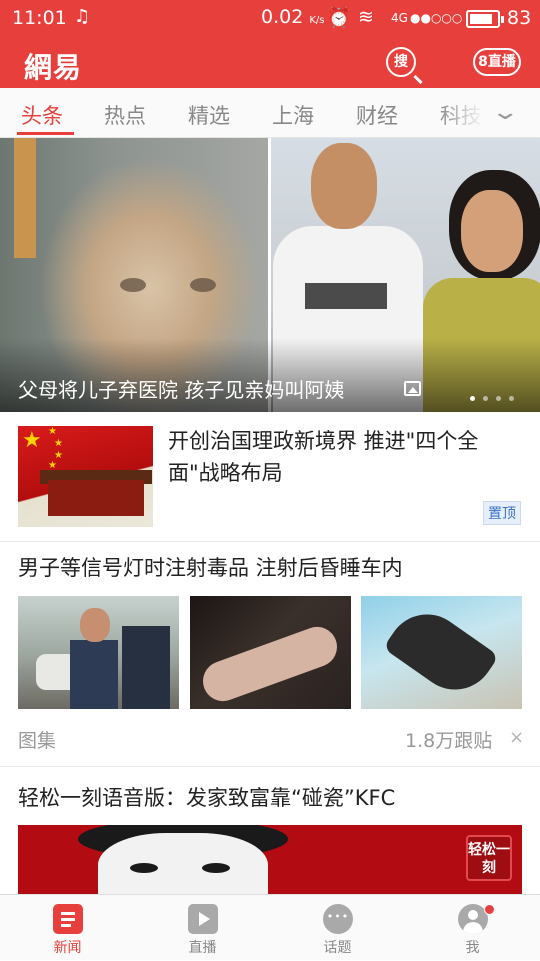  What do you see at coordinates (472, 948) in the screenshot?
I see `nav-label: 我` at bounding box center [472, 948].